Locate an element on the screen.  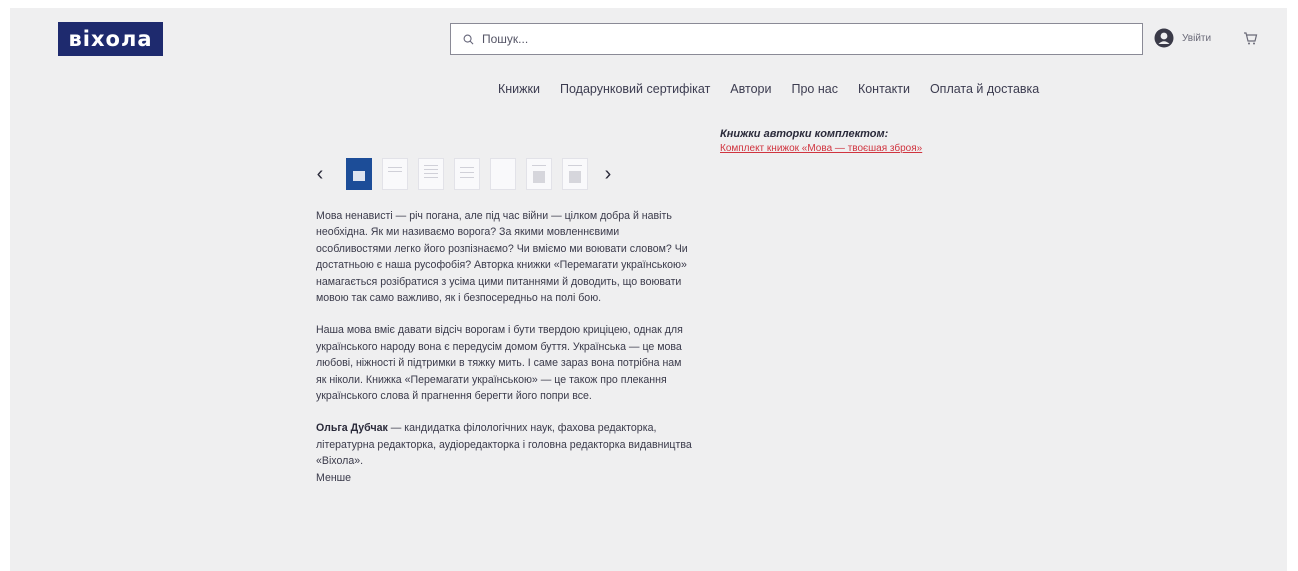
logo: віхола is located at coordinates (110, 39).